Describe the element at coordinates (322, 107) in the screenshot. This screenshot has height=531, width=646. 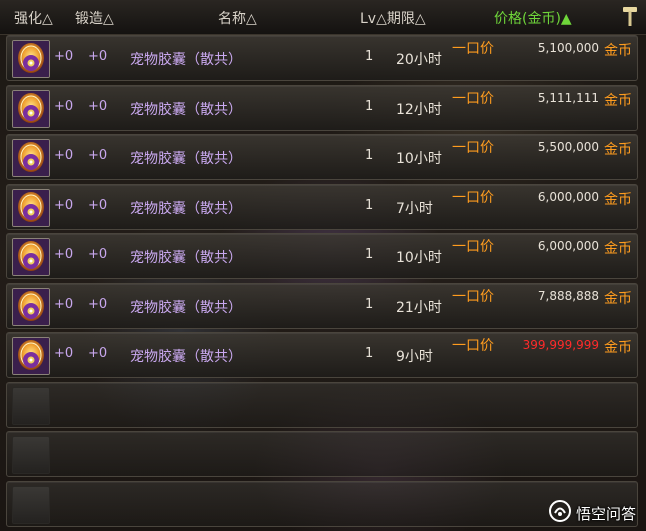
I see `listing-row: +0 +0 宠物胶囊（散共） 1 12小时 一口价 5,111,111 金币` at that location.